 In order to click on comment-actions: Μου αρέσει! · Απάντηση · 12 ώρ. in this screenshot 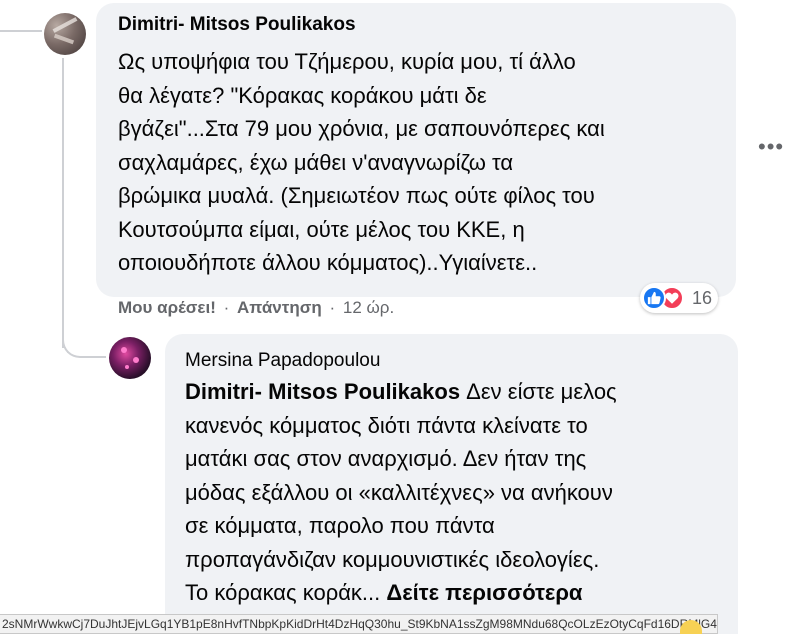, I will do `click(256, 308)`.